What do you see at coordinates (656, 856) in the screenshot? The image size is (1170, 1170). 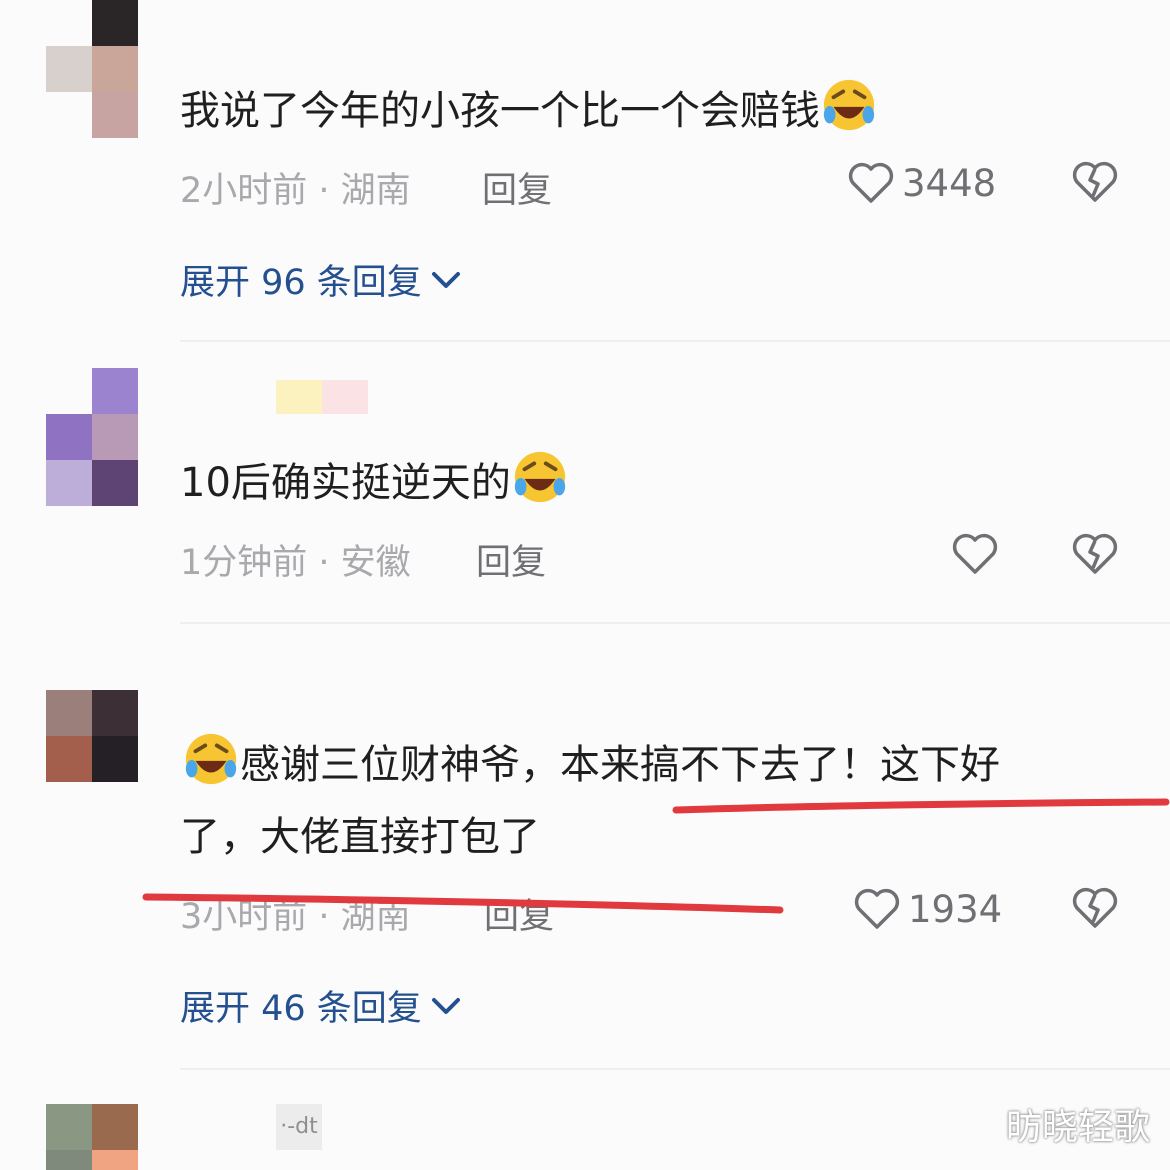 I see `red-underline-annotations` at bounding box center [656, 856].